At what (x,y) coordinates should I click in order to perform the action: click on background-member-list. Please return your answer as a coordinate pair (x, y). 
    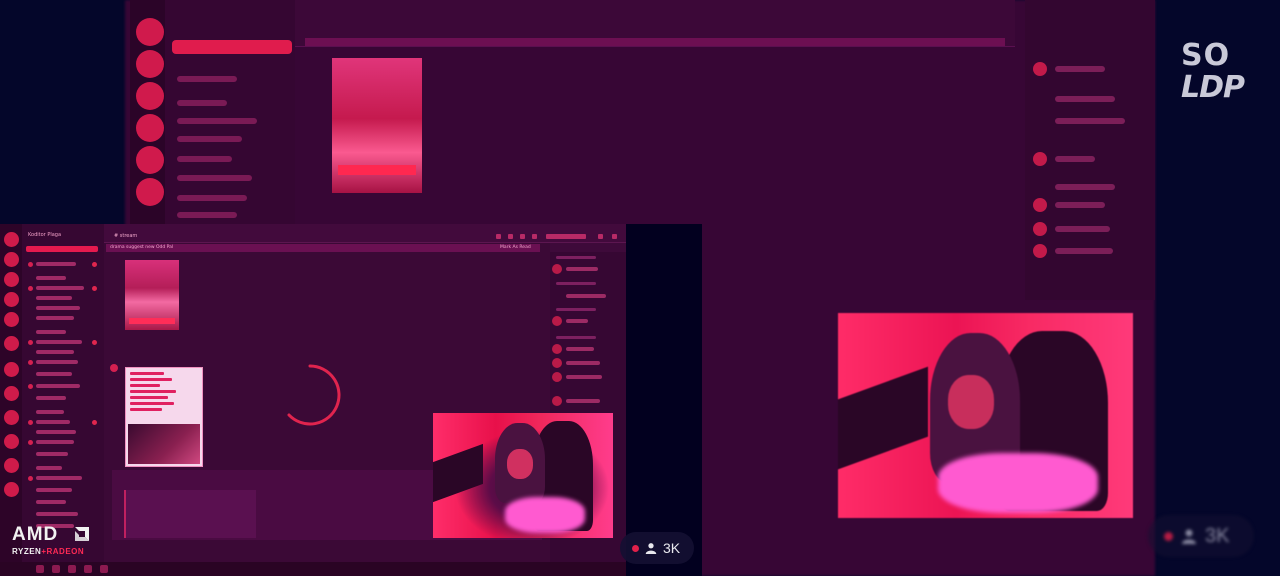
    Looking at the image, I should click on (1090, 150).